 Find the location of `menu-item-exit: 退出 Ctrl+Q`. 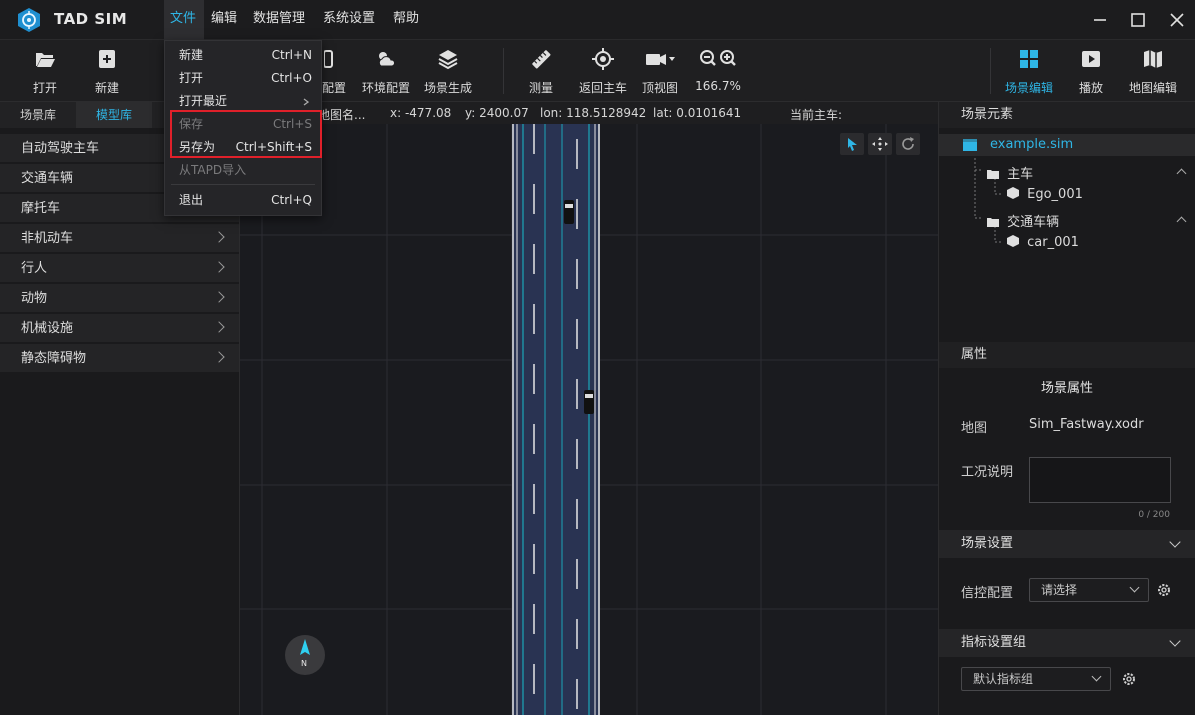

menu-item-exit: 退出 Ctrl+Q is located at coordinates (243, 200).